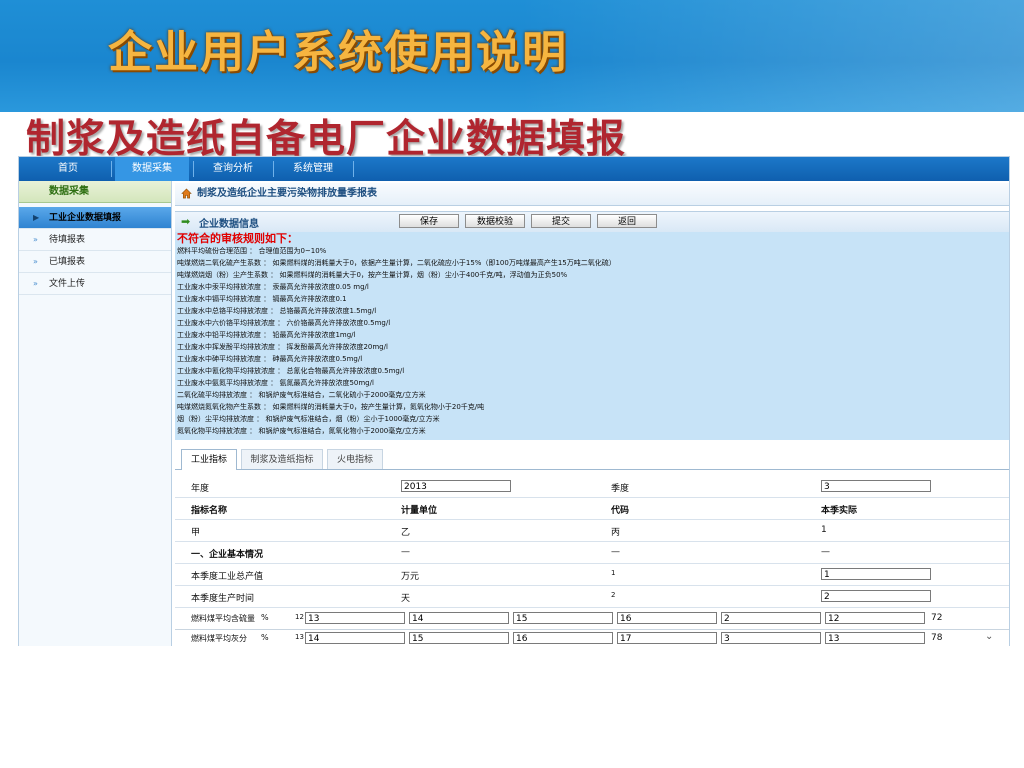 The height and width of the screenshot is (768, 1024). Describe the element at coordinates (282, 459) in the screenshot. I see `tab-pulp-paper: 制浆及造纸指标` at that location.